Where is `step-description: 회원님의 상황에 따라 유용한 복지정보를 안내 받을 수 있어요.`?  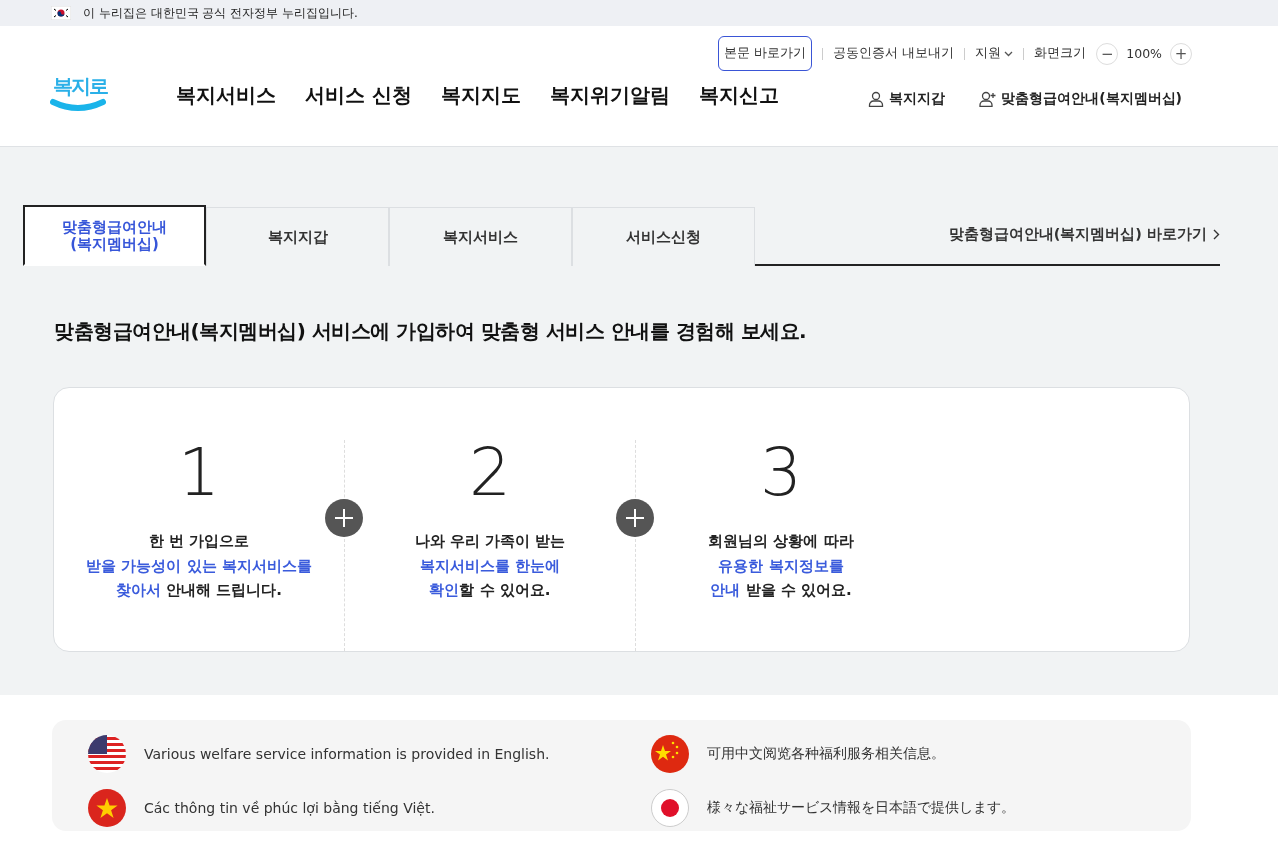 step-description: 회원님의 상황에 따라 유용한 복지정보를 안내 받을 수 있어요. is located at coordinates (781, 566).